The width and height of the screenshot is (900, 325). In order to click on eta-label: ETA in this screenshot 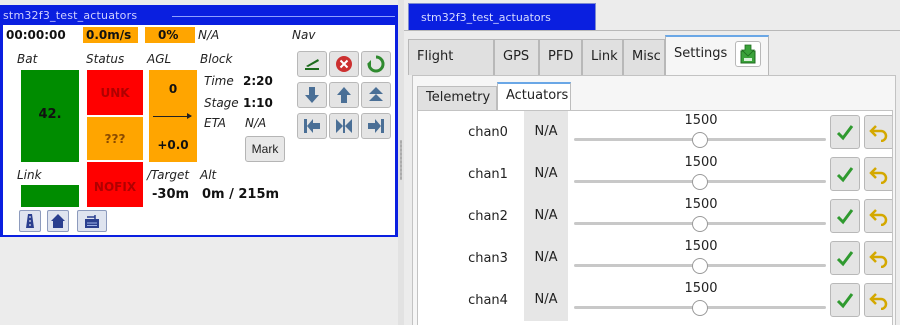, I will do `click(215, 123)`.